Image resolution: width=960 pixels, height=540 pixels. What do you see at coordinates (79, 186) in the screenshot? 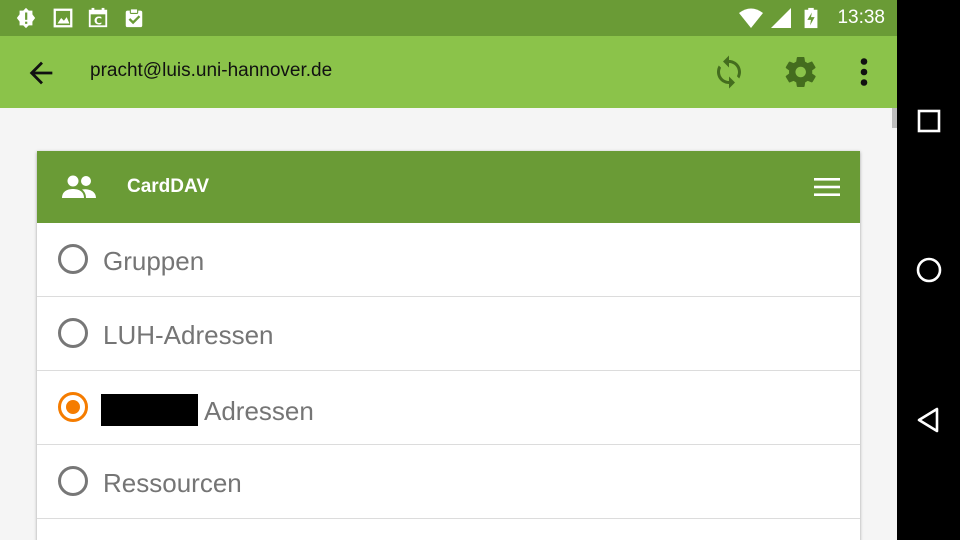
I see `people-icon` at bounding box center [79, 186].